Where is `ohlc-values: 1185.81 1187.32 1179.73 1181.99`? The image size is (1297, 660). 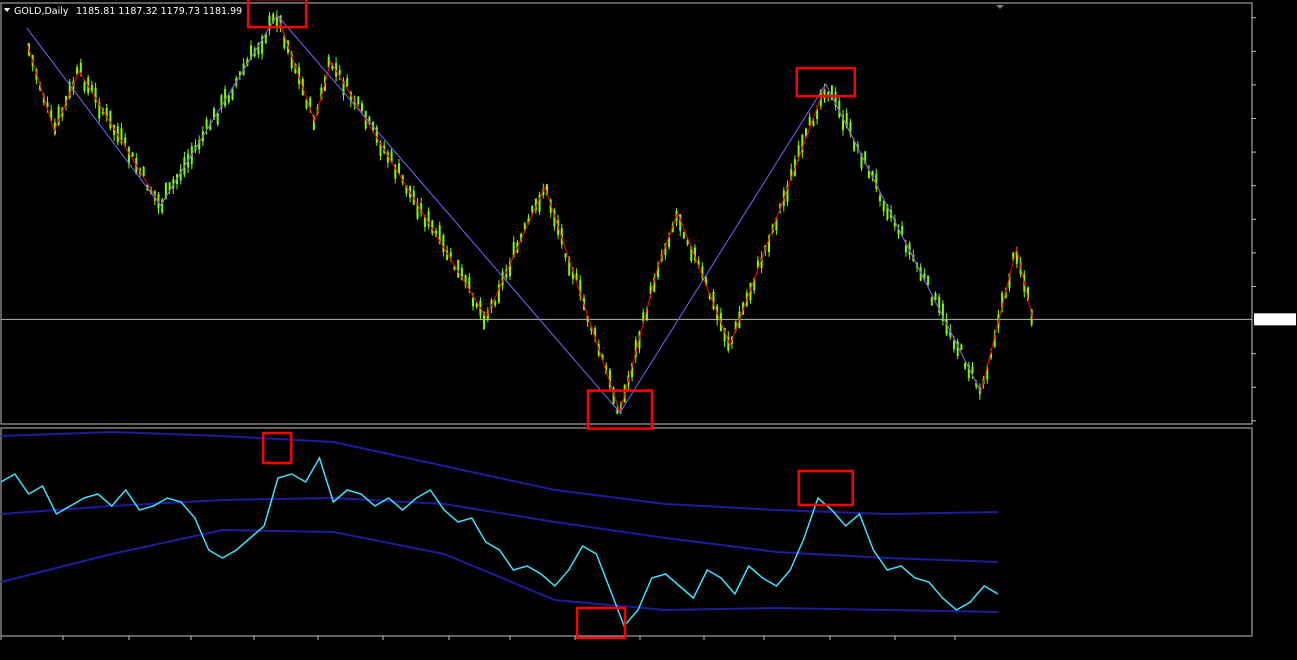 ohlc-values: 1185.81 1187.32 1179.73 1181.99 is located at coordinates (159, 11).